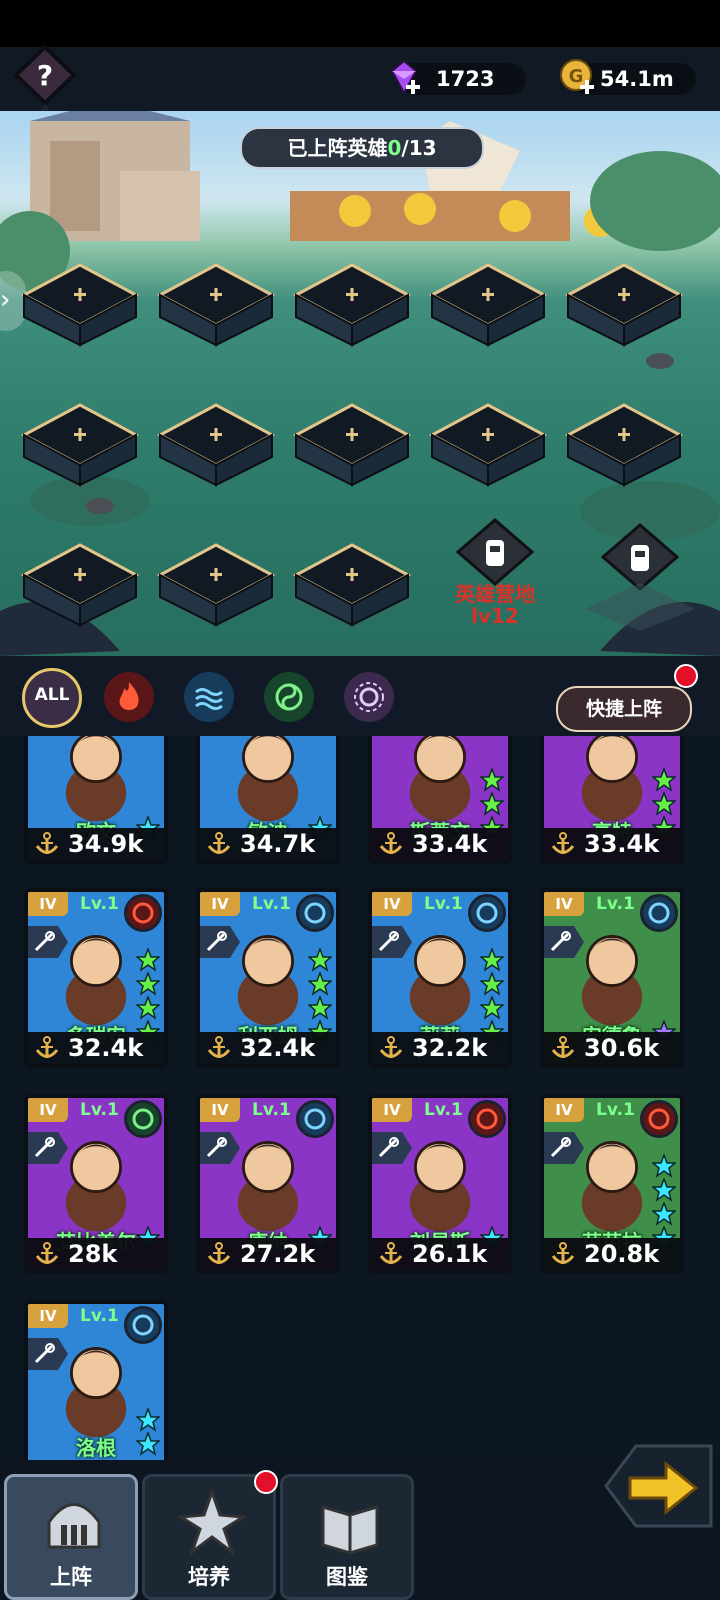 The width and height of the screenshot is (720, 1600). What do you see at coordinates (143, 1119) in the screenshot?
I see `wind-element-icon` at bounding box center [143, 1119].